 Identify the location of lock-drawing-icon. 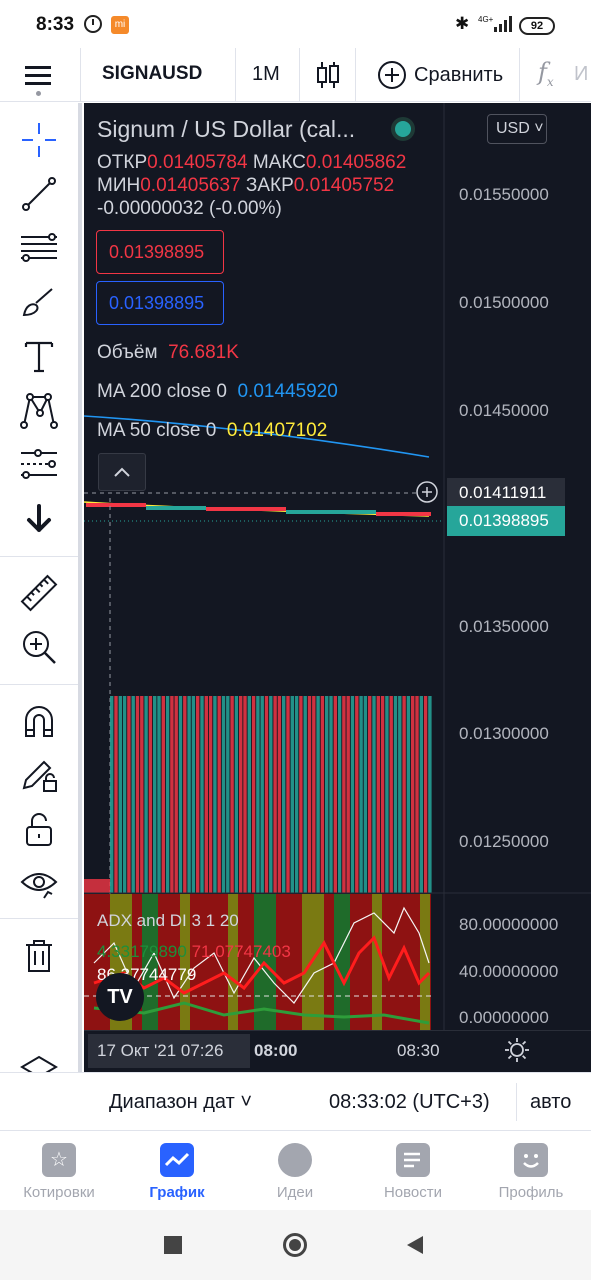
(39, 775).